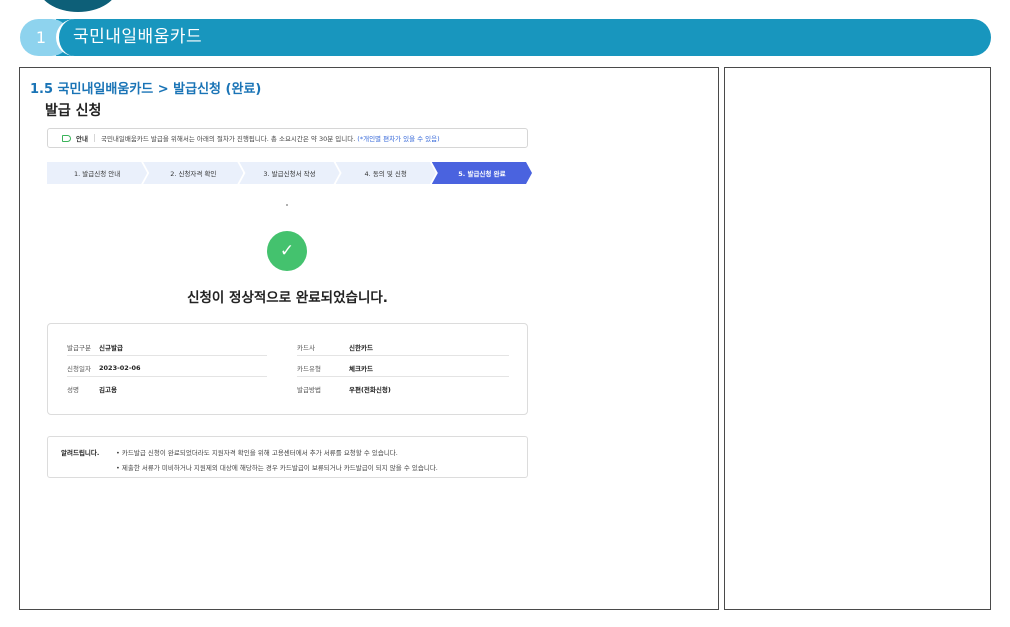 This screenshot has width=1010, height=627. Describe the element at coordinates (193, 173) in the screenshot. I see `step-2: 2. 신청자격 확인` at that location.